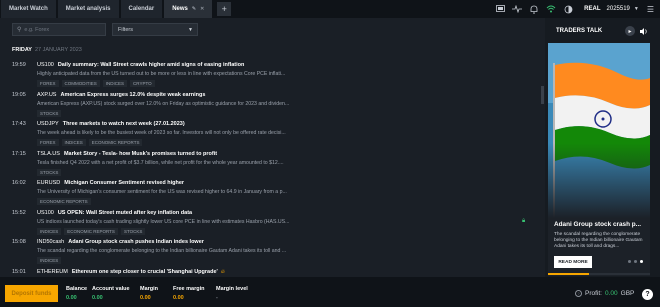 The image size is (660, 307). I want to click on deposit-funds-button: Deposit funds, so click(31, 293).